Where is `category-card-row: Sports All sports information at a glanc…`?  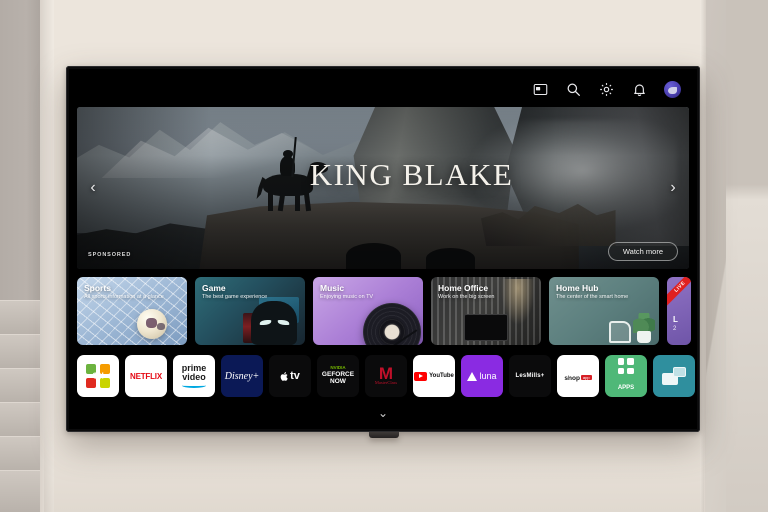 category-card-row: Sports All sports information at a glanc… is located at coordinates (387, 311).